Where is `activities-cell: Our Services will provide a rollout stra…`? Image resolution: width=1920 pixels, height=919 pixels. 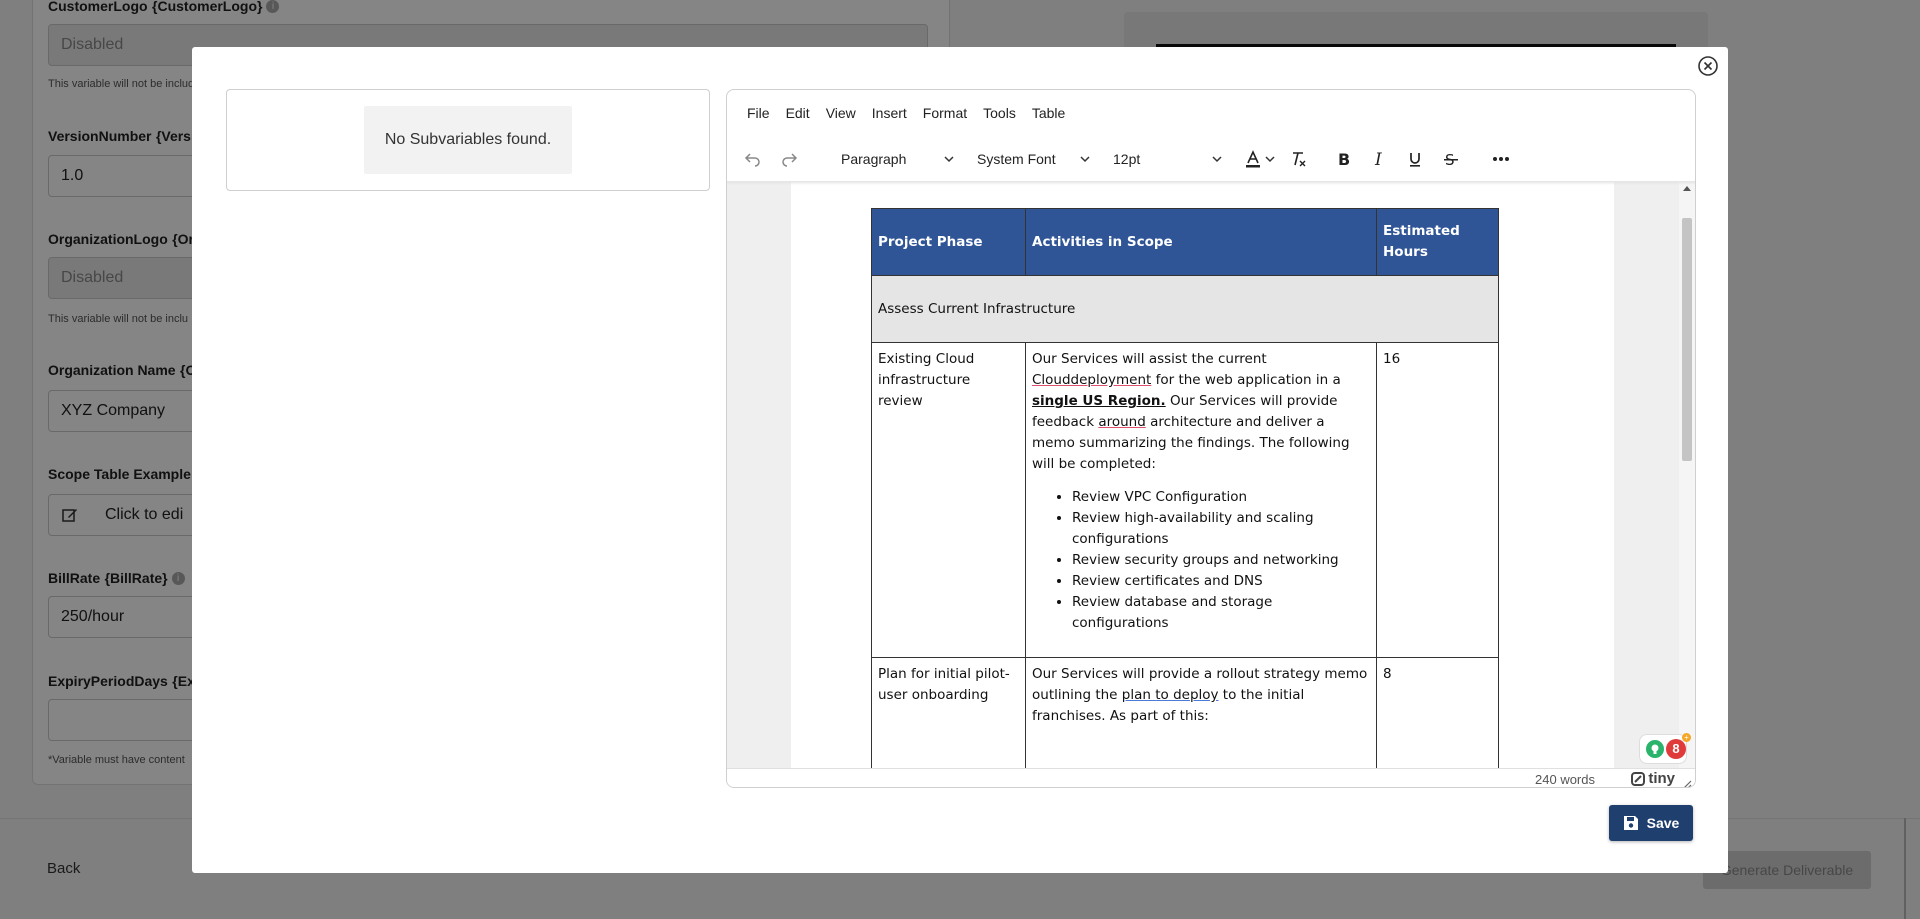 activities-cell: Our Services will provide a rollout stra… is located at coordinates (1201, 712).